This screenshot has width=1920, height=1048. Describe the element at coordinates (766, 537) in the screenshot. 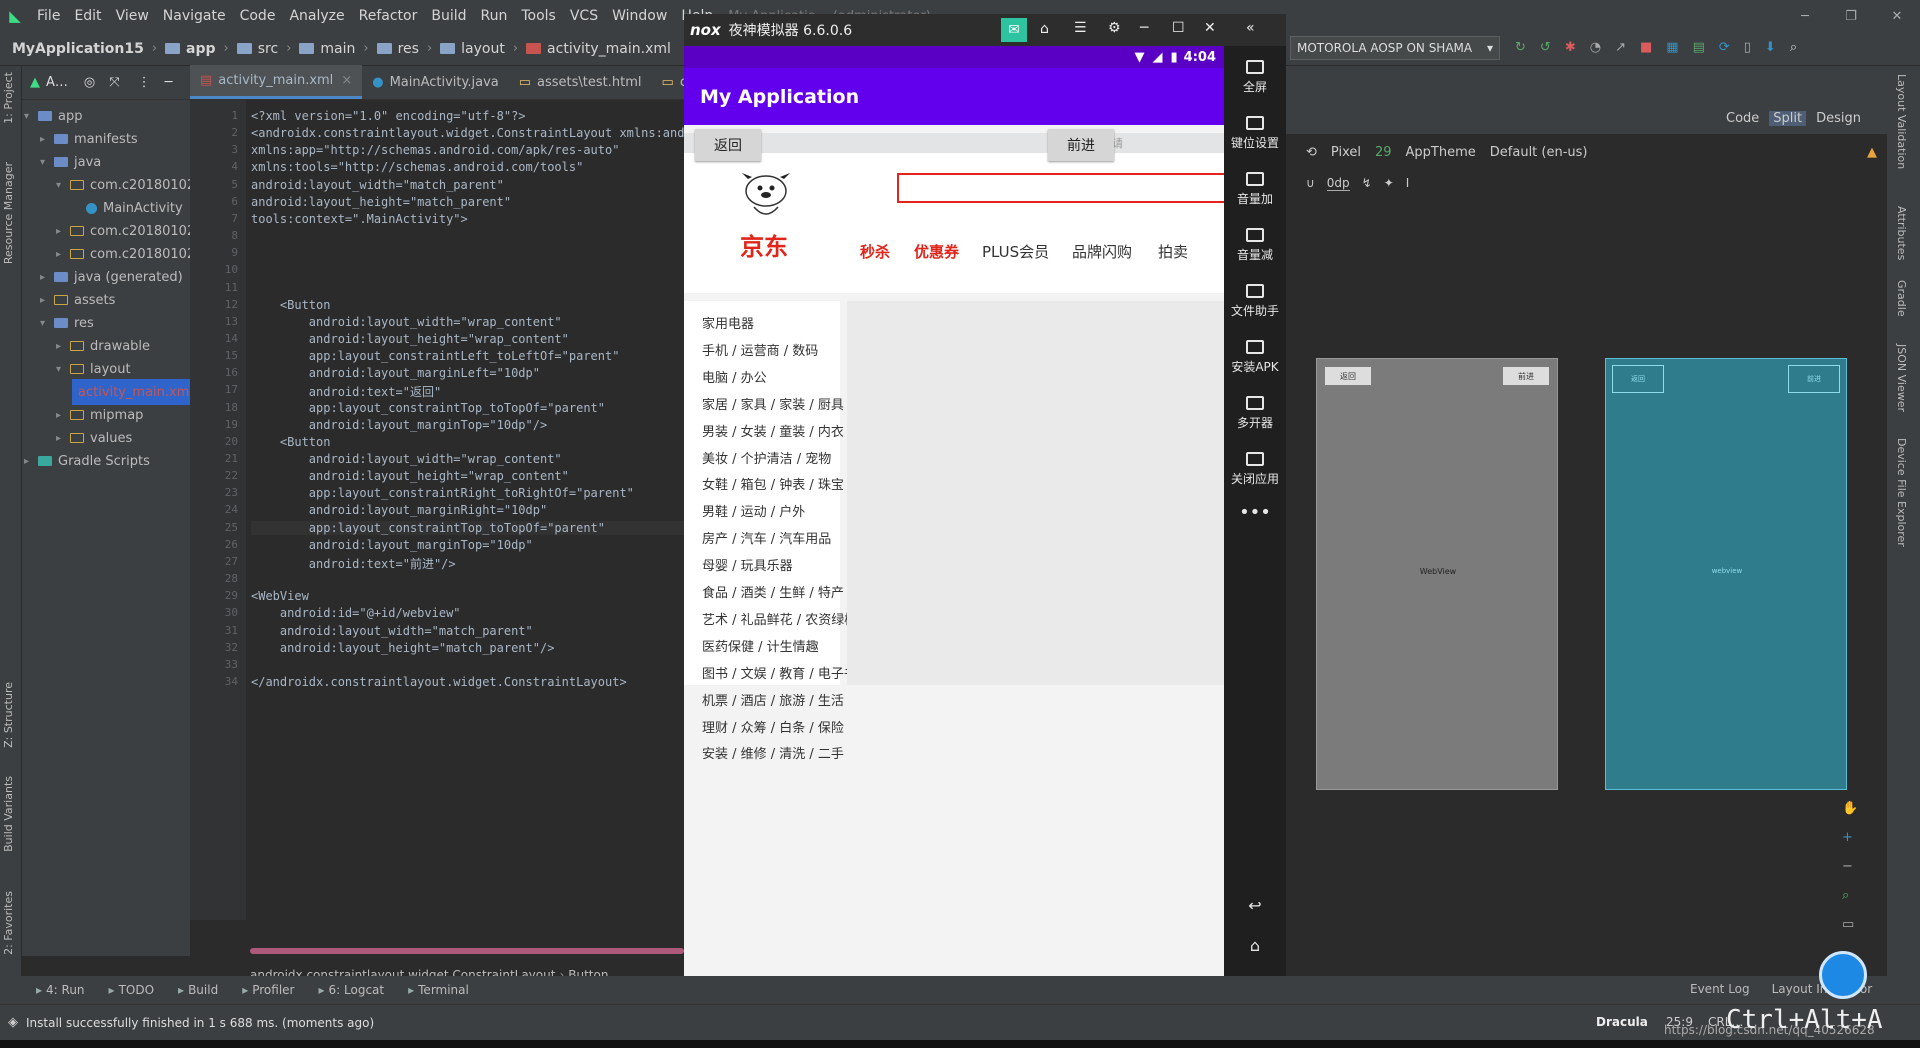

I see `jd-category-item: 房产 / 汽车 / 汽车用品` at that location.